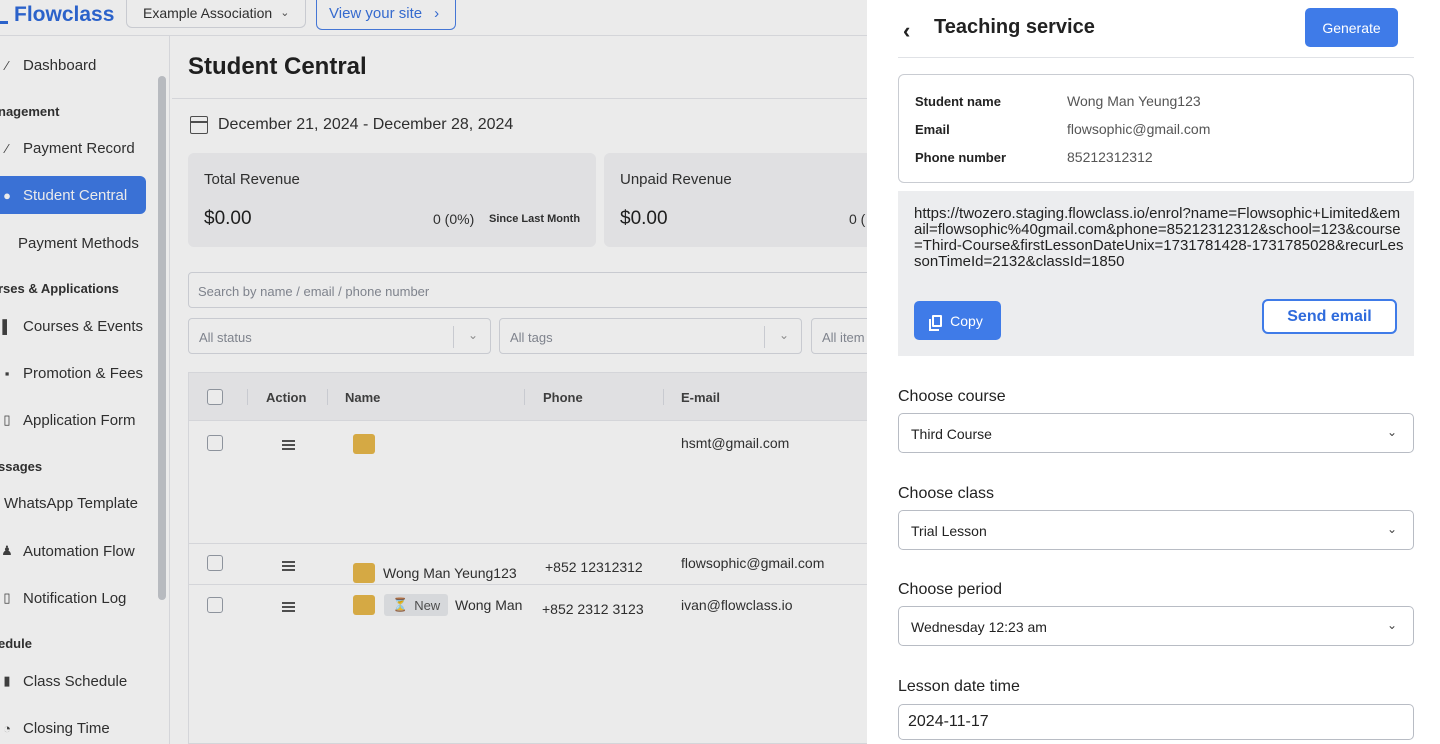 This screenshot has width=1440, height=744. I want to click on choose-class-label: Choose class, so click(946, 493).